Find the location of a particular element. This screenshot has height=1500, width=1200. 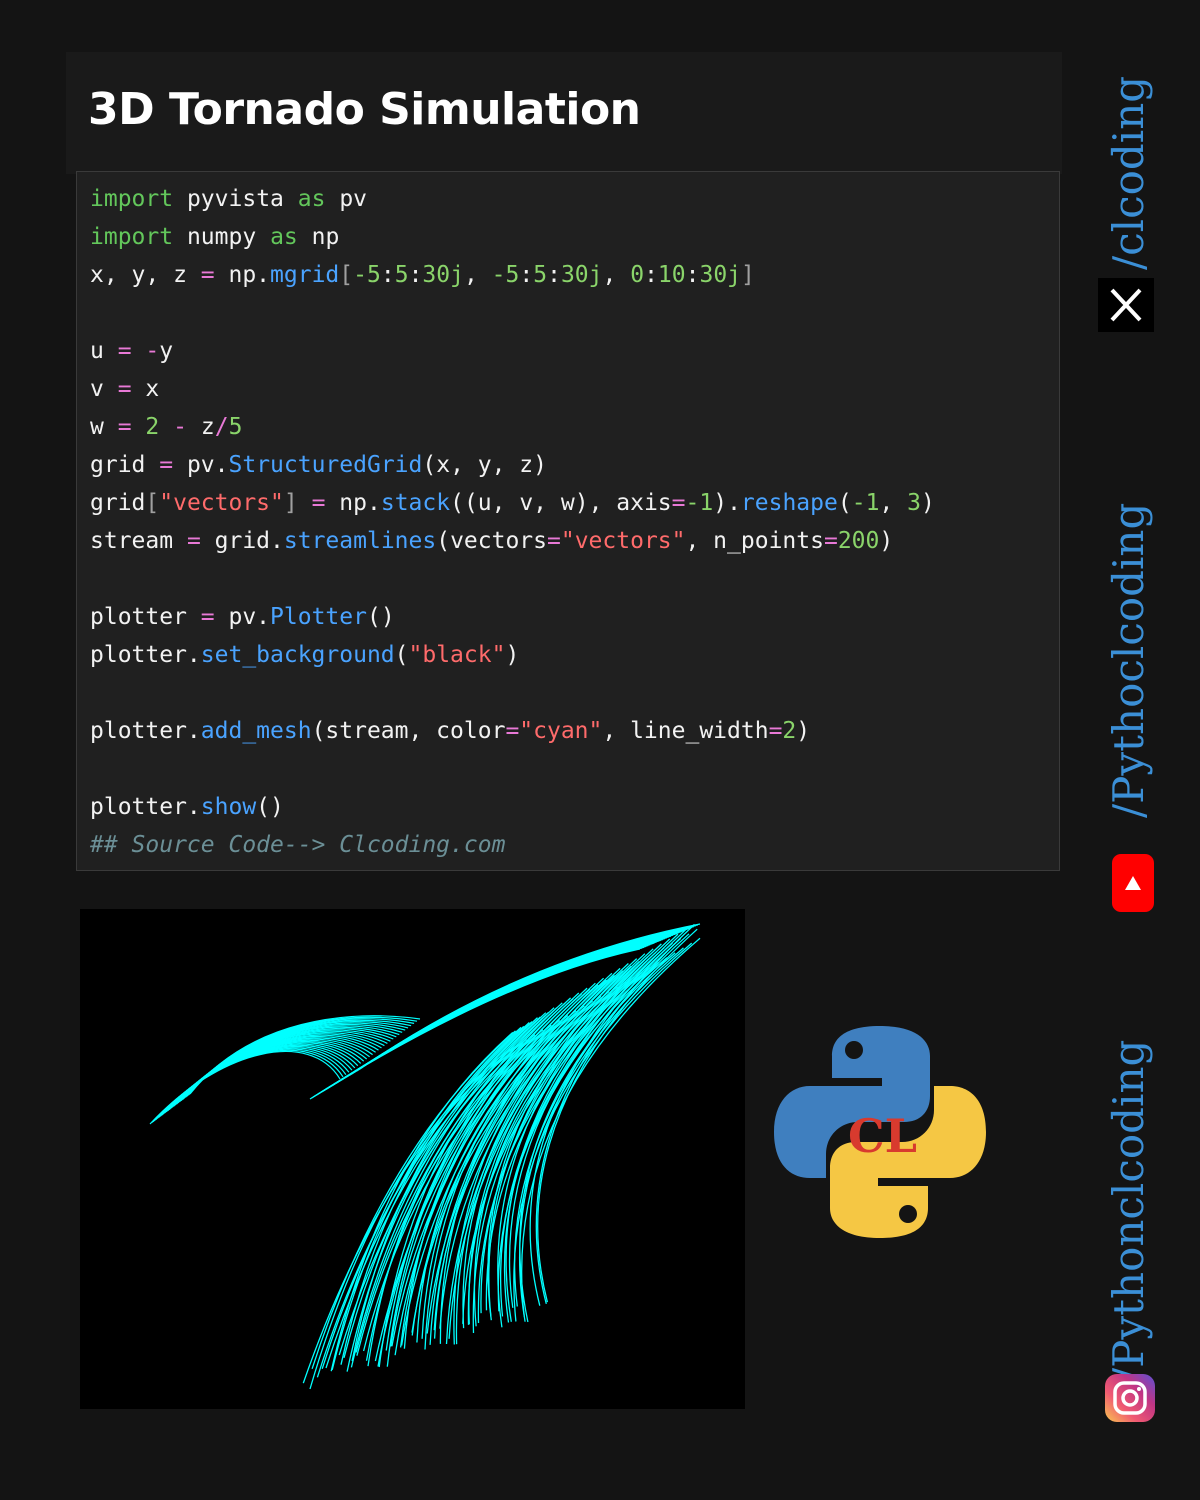

x-twitter-icon is located at coordinates (1126, 305).